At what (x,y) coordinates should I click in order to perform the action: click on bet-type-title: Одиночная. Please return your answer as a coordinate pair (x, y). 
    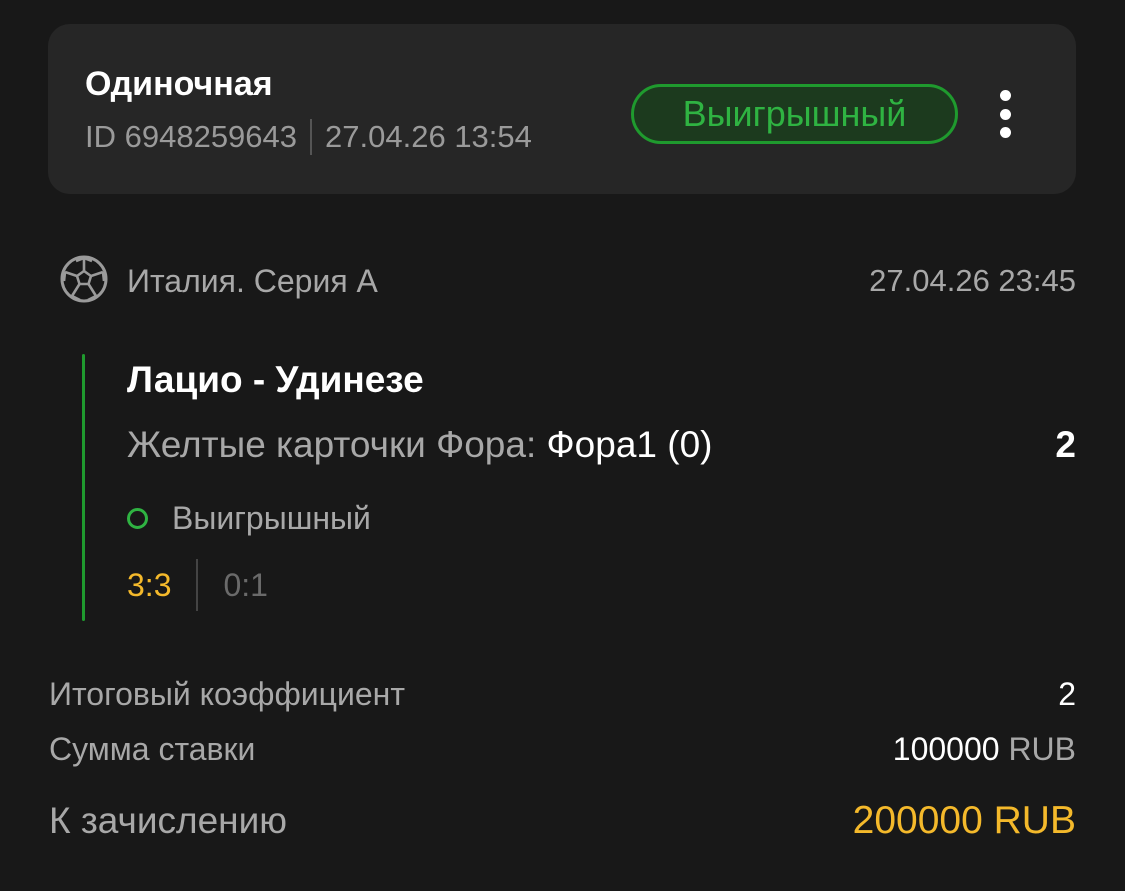
    Looking at the image, I should click on (179, 84).